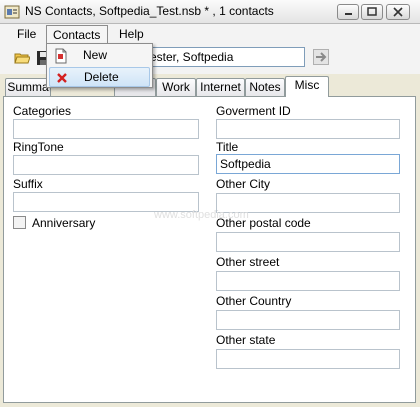  I want to click on go-arrow-icon, so click(321, 57).